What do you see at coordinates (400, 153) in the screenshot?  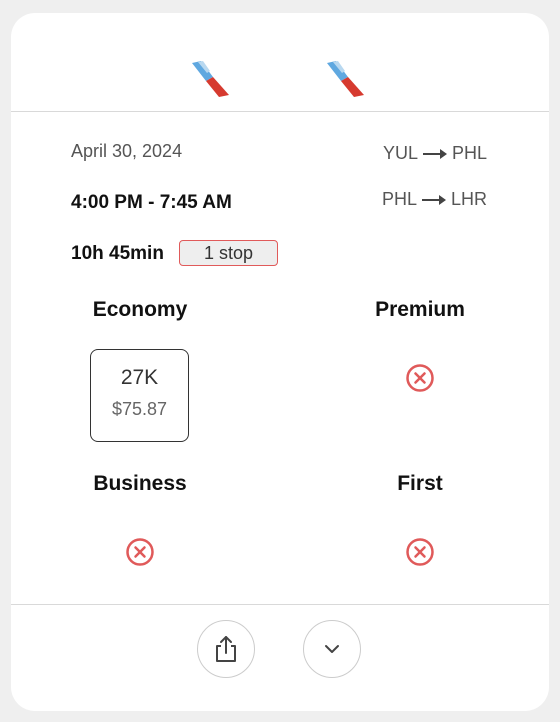 I see `origin-code: YUL` at bounding box center [400, 153].